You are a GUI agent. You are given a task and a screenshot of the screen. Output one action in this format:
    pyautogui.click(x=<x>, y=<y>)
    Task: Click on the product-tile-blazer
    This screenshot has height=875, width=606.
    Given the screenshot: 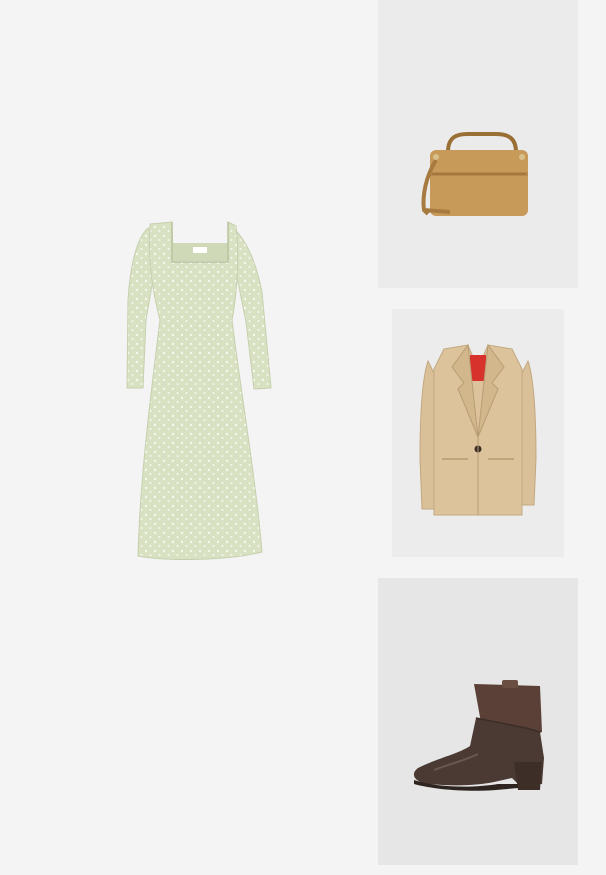 What is the action you would take?
    pyautogui.click(x=478, y=433)
    